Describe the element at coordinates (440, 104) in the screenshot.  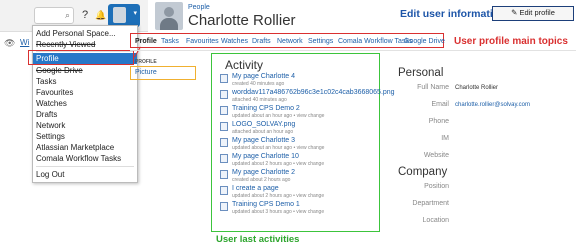
I see `email-label: Email` at that location.